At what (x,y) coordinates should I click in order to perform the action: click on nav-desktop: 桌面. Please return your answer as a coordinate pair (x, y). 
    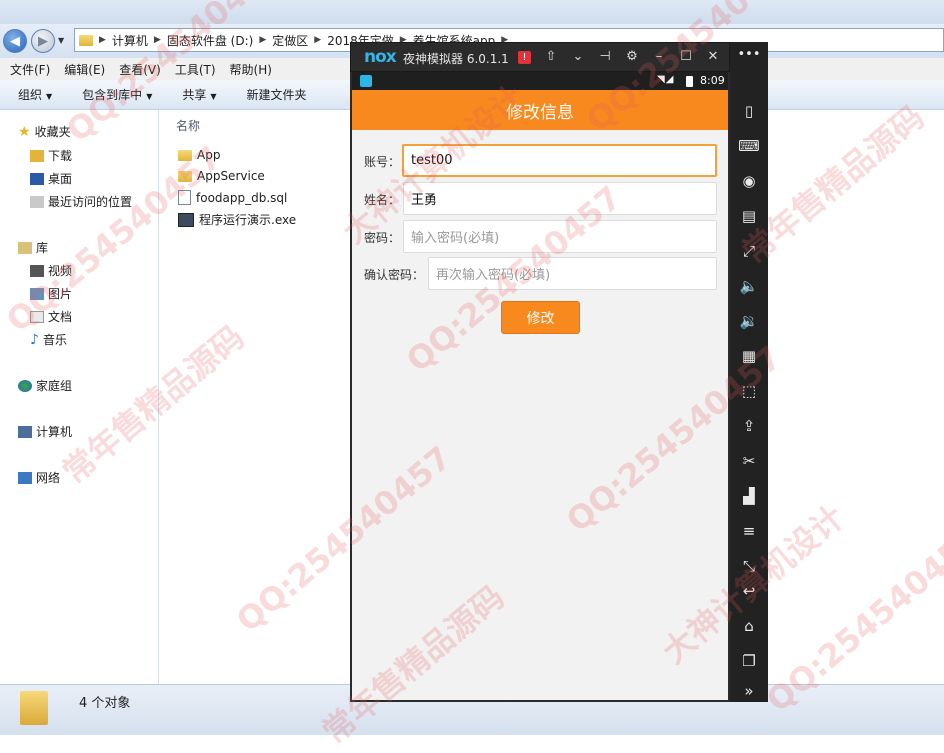
    Looking at the image, I should click on (51, 178).